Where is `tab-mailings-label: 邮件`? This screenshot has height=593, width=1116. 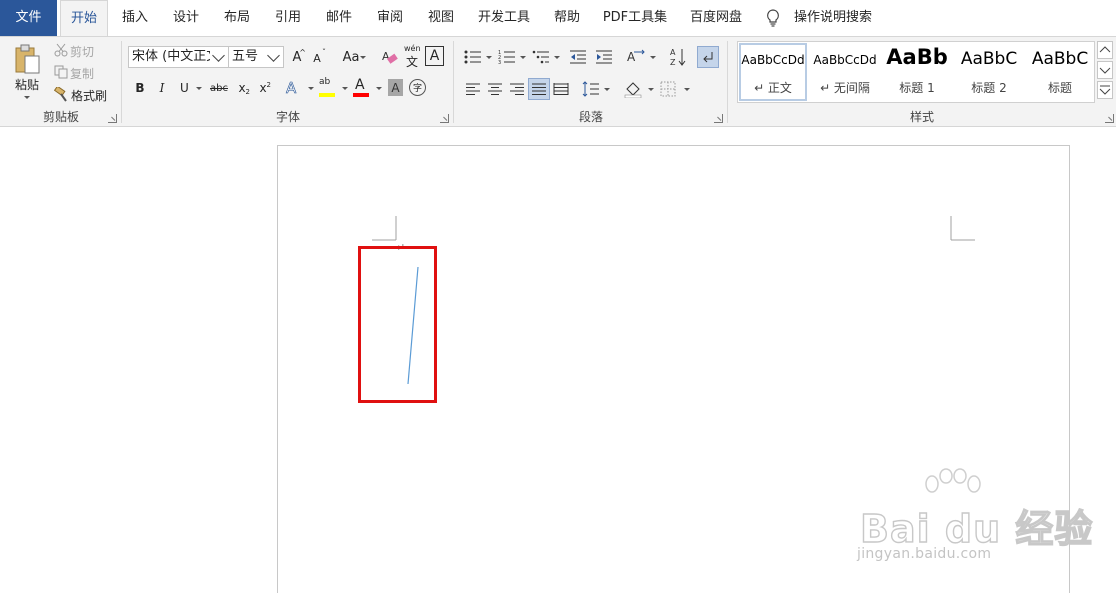
tab-mailings-label: 邮件 is located at coordinates (338, 17).